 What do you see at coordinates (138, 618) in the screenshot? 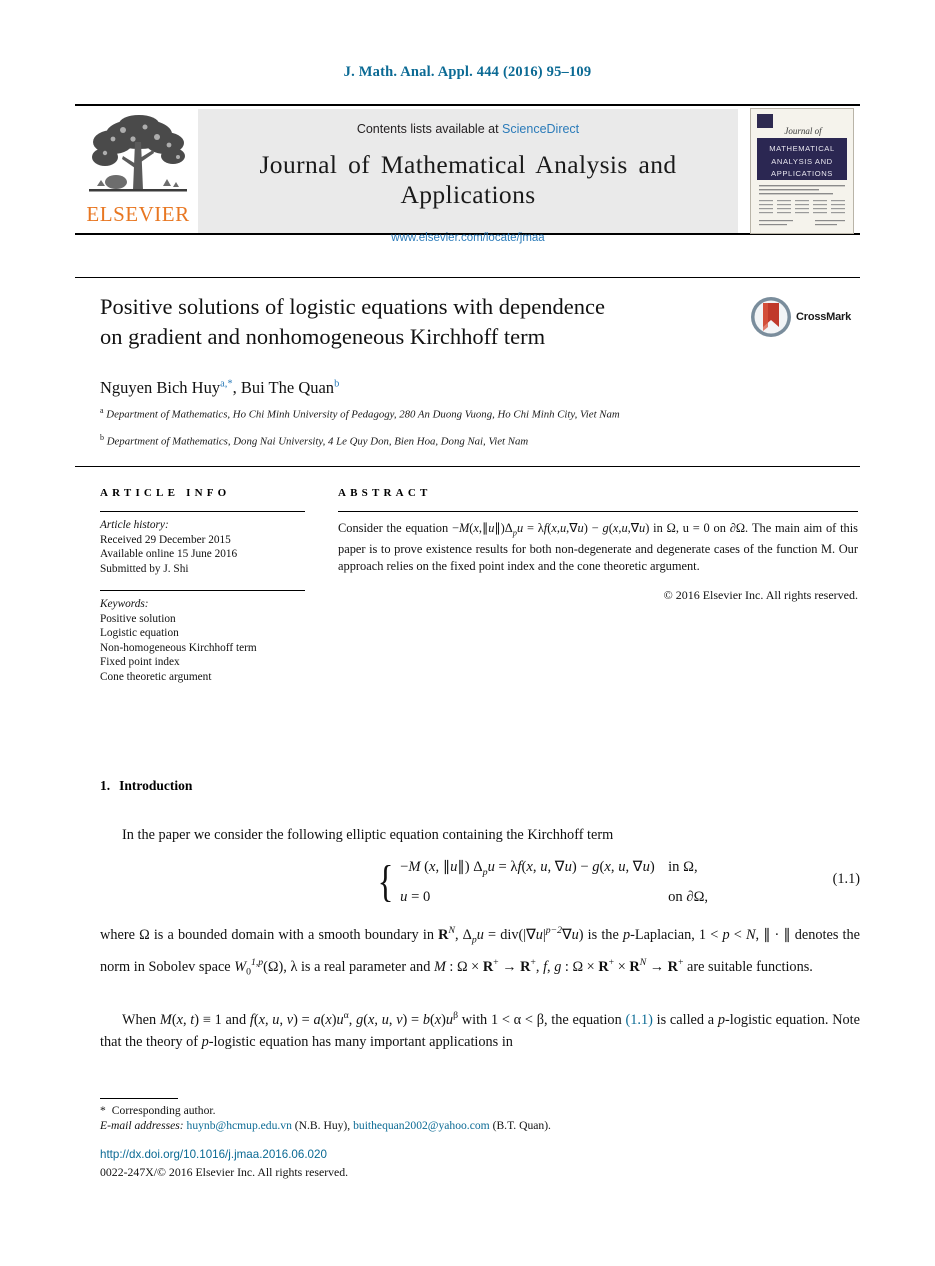
I see `keyword-item: Positive solution` at bounding box center [138, 618].